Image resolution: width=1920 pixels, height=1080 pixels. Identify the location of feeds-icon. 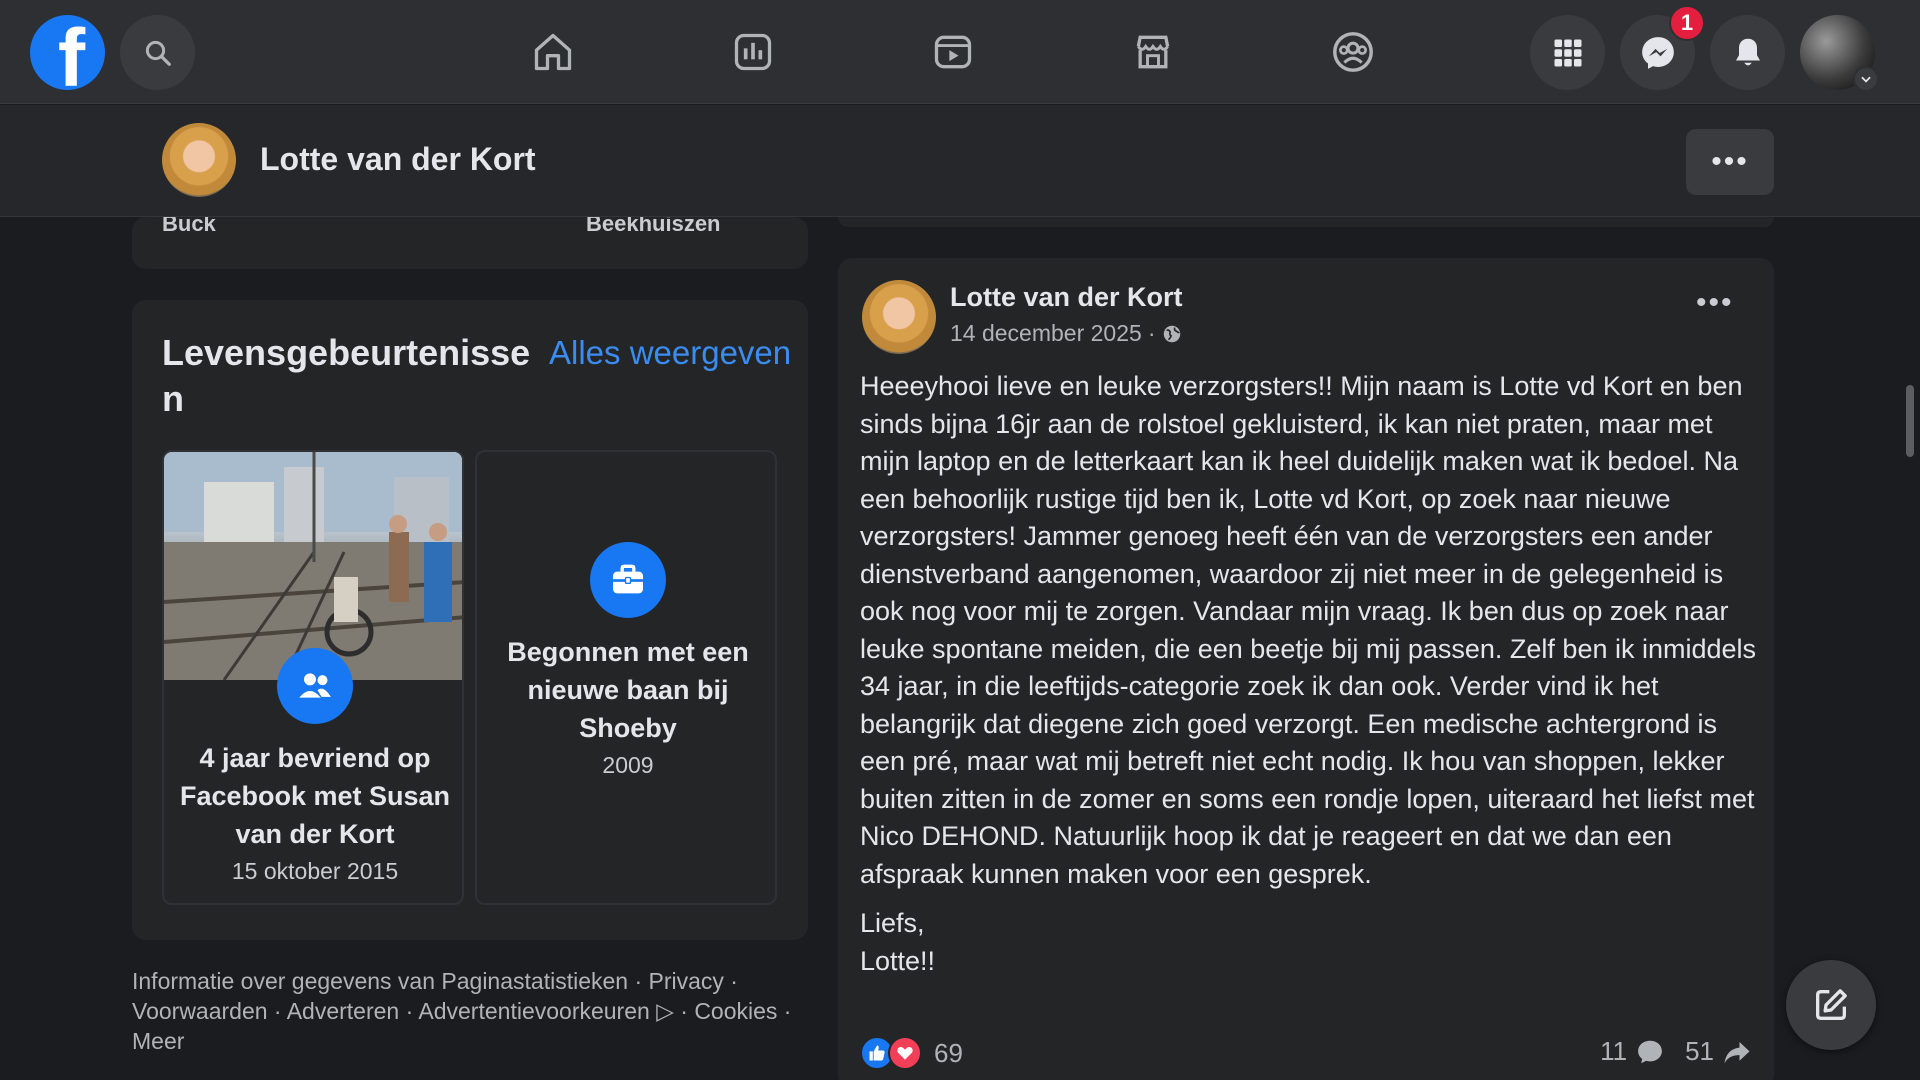
(753, 52).